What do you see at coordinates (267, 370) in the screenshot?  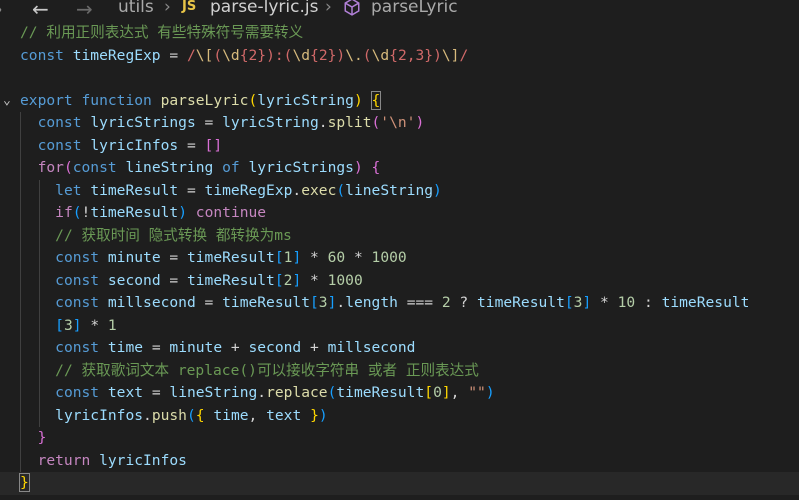 I see `code-comment: // 获取歌词文本 replace()可以接收字符串 或者 正则表达式` at bounding box center [267, 370].